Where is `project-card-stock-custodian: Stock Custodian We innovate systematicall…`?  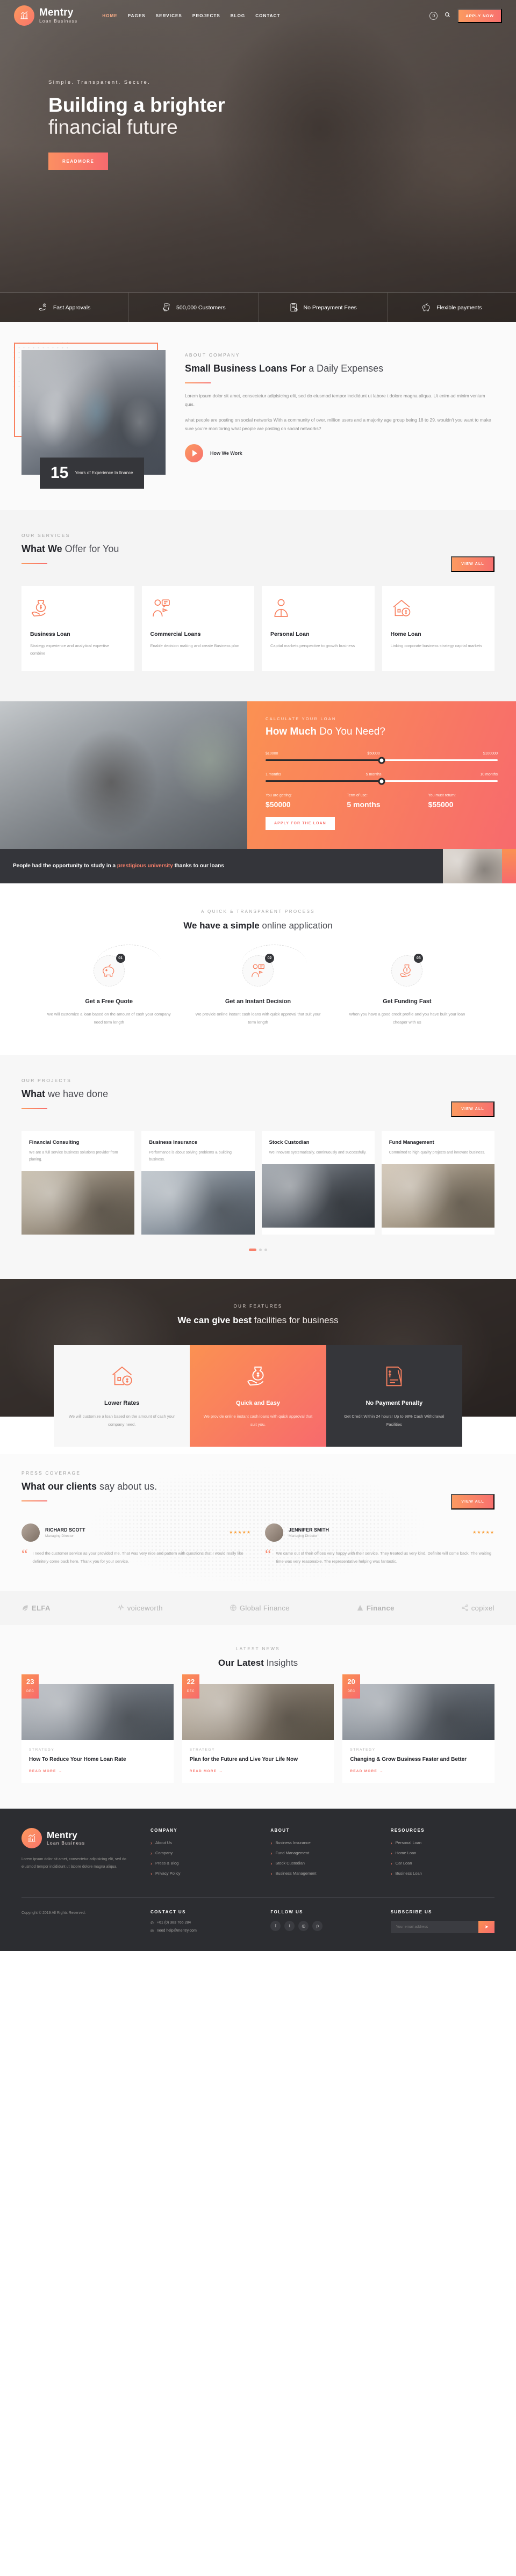 project-card-stock-custodian: Stock Custodian We innovate systematicall… is located at coordinates (318, 1182).